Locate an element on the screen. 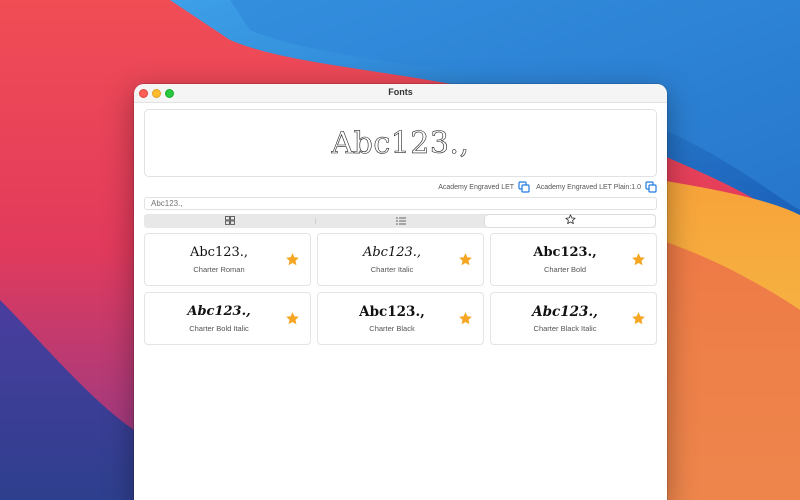  font-name-label: Charter Italic is located at coordinates (392, 269).